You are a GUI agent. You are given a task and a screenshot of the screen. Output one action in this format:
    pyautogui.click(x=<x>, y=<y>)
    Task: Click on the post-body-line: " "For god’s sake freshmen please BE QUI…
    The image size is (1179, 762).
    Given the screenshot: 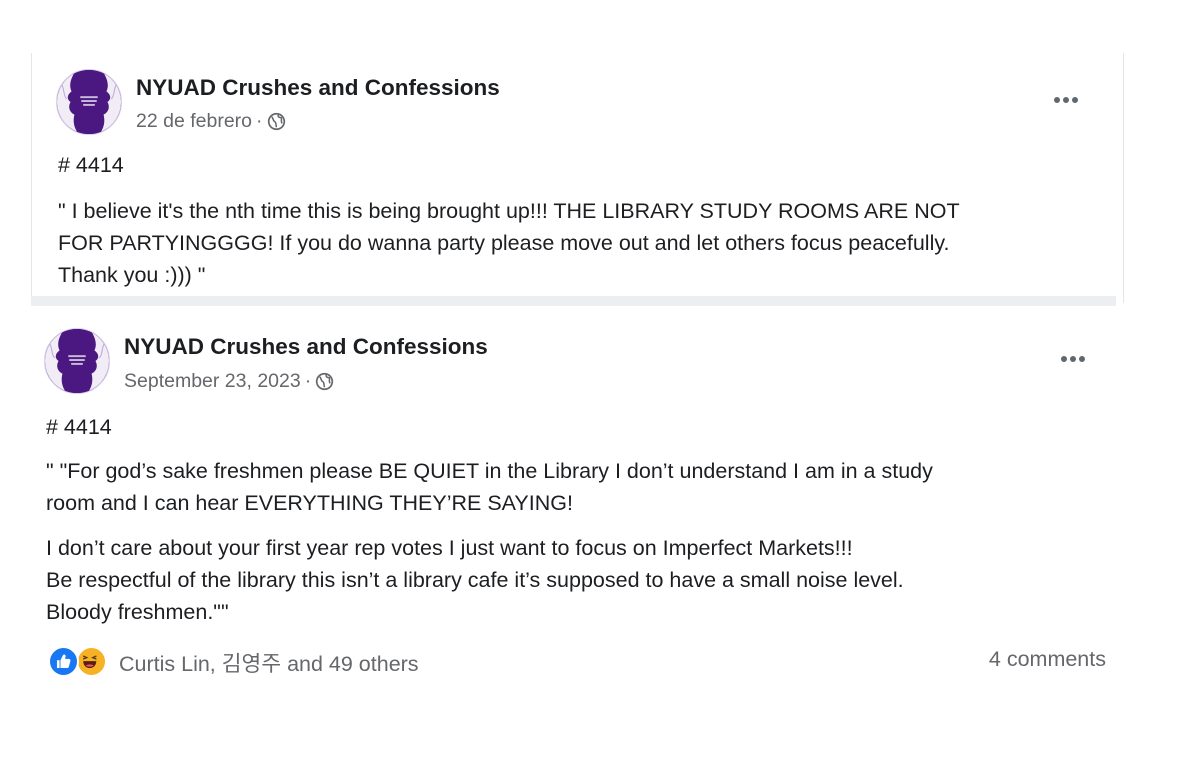 What is the action you would take?
    pyautogui.click(x=489, y=471)
    